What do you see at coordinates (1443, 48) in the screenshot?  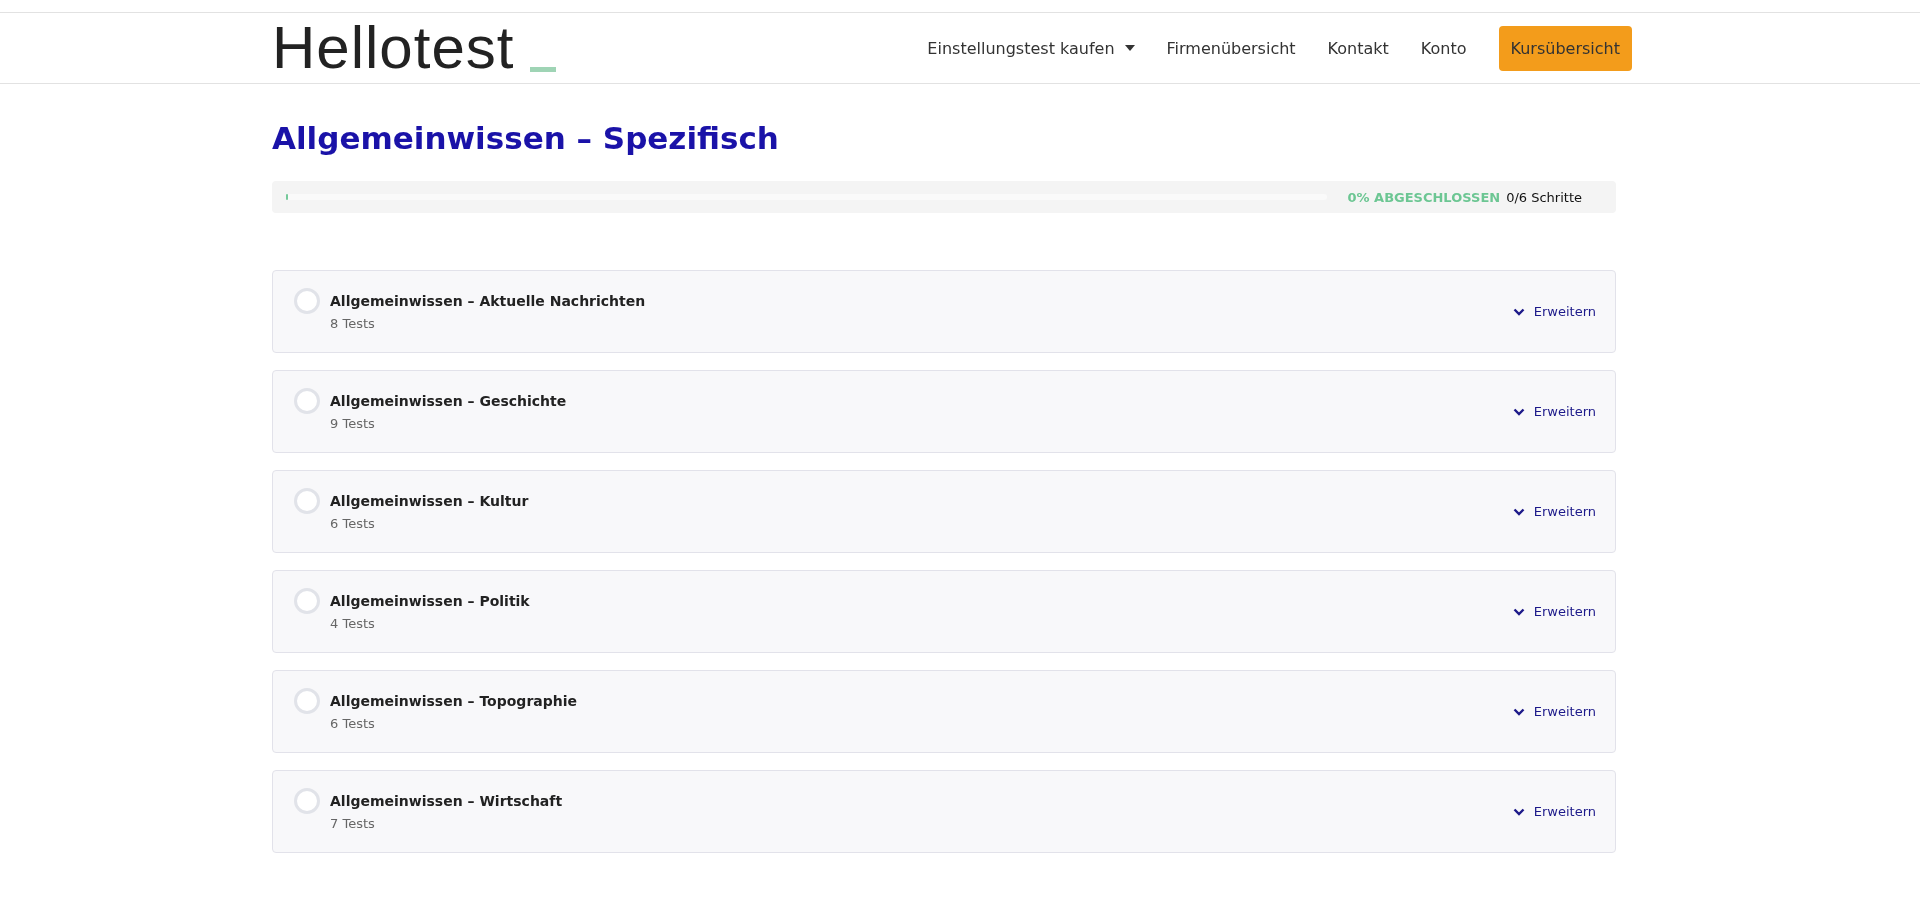 I see `nav-link: Konto` at bounding box center [1443, 48].